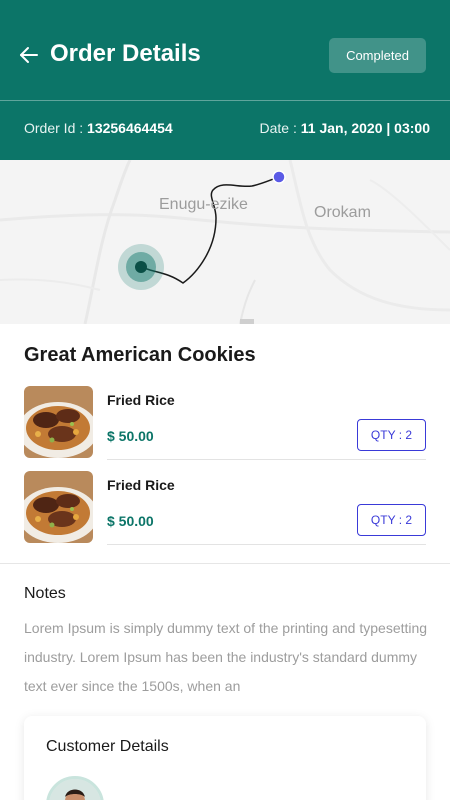  Describe the element at coordinates (365, 128) in the screenshot. I see `date-value: 11 Jan, 2020 | 03:00` at that location.